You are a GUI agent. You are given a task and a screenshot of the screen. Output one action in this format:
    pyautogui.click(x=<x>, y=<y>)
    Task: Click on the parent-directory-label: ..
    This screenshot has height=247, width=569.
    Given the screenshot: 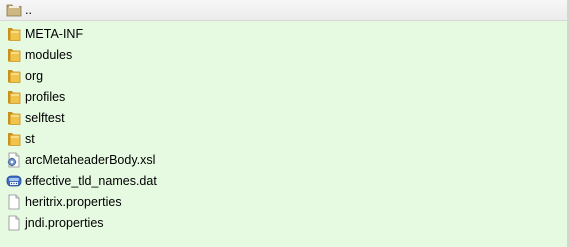 What is the action you would take?
    pyautogui.click(x=28, y=10)
    